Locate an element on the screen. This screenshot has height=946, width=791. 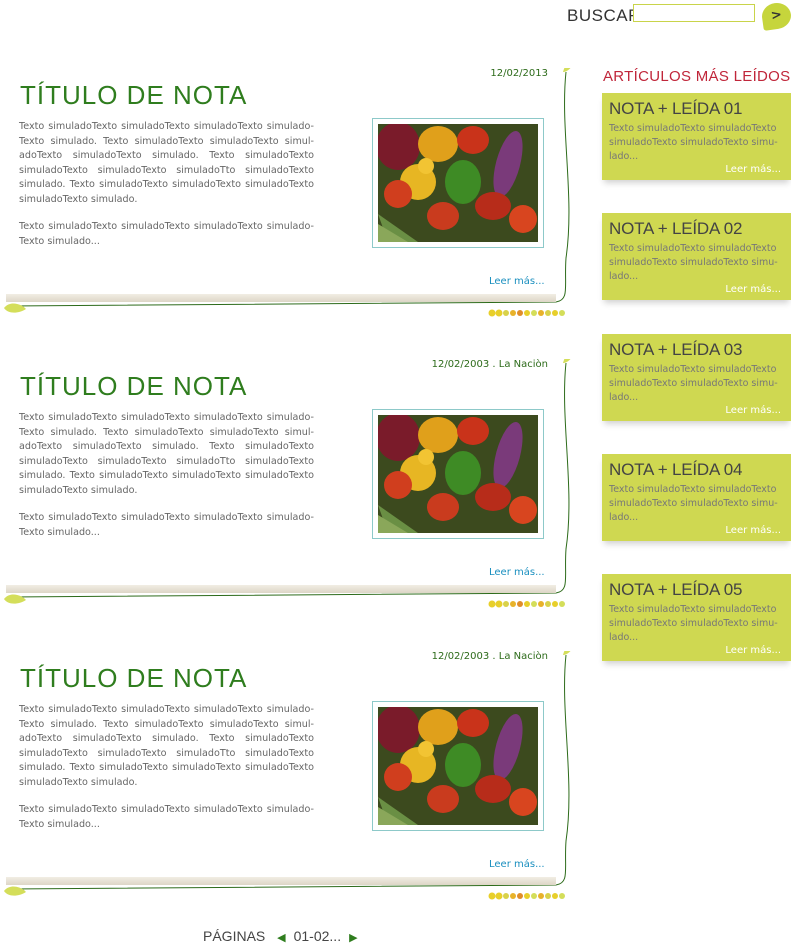
article-date: 12/02/2013 is located at coordinates (519, 73).